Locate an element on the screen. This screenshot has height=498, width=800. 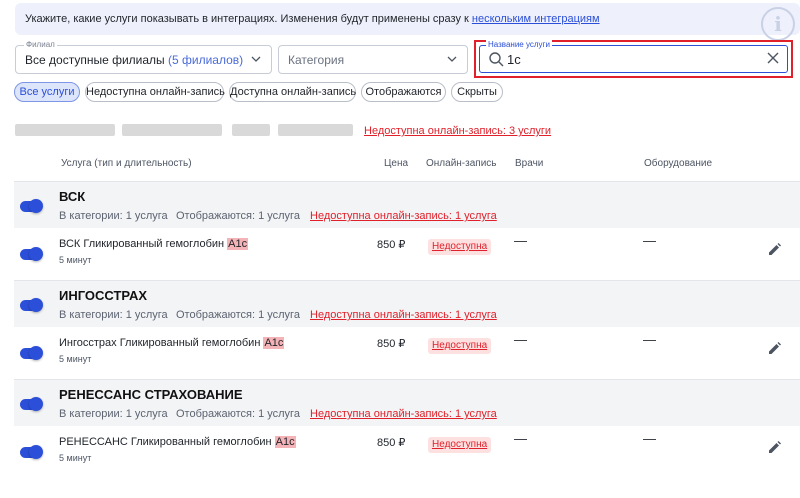
info-icon: i is located at coordinates (778, 24).